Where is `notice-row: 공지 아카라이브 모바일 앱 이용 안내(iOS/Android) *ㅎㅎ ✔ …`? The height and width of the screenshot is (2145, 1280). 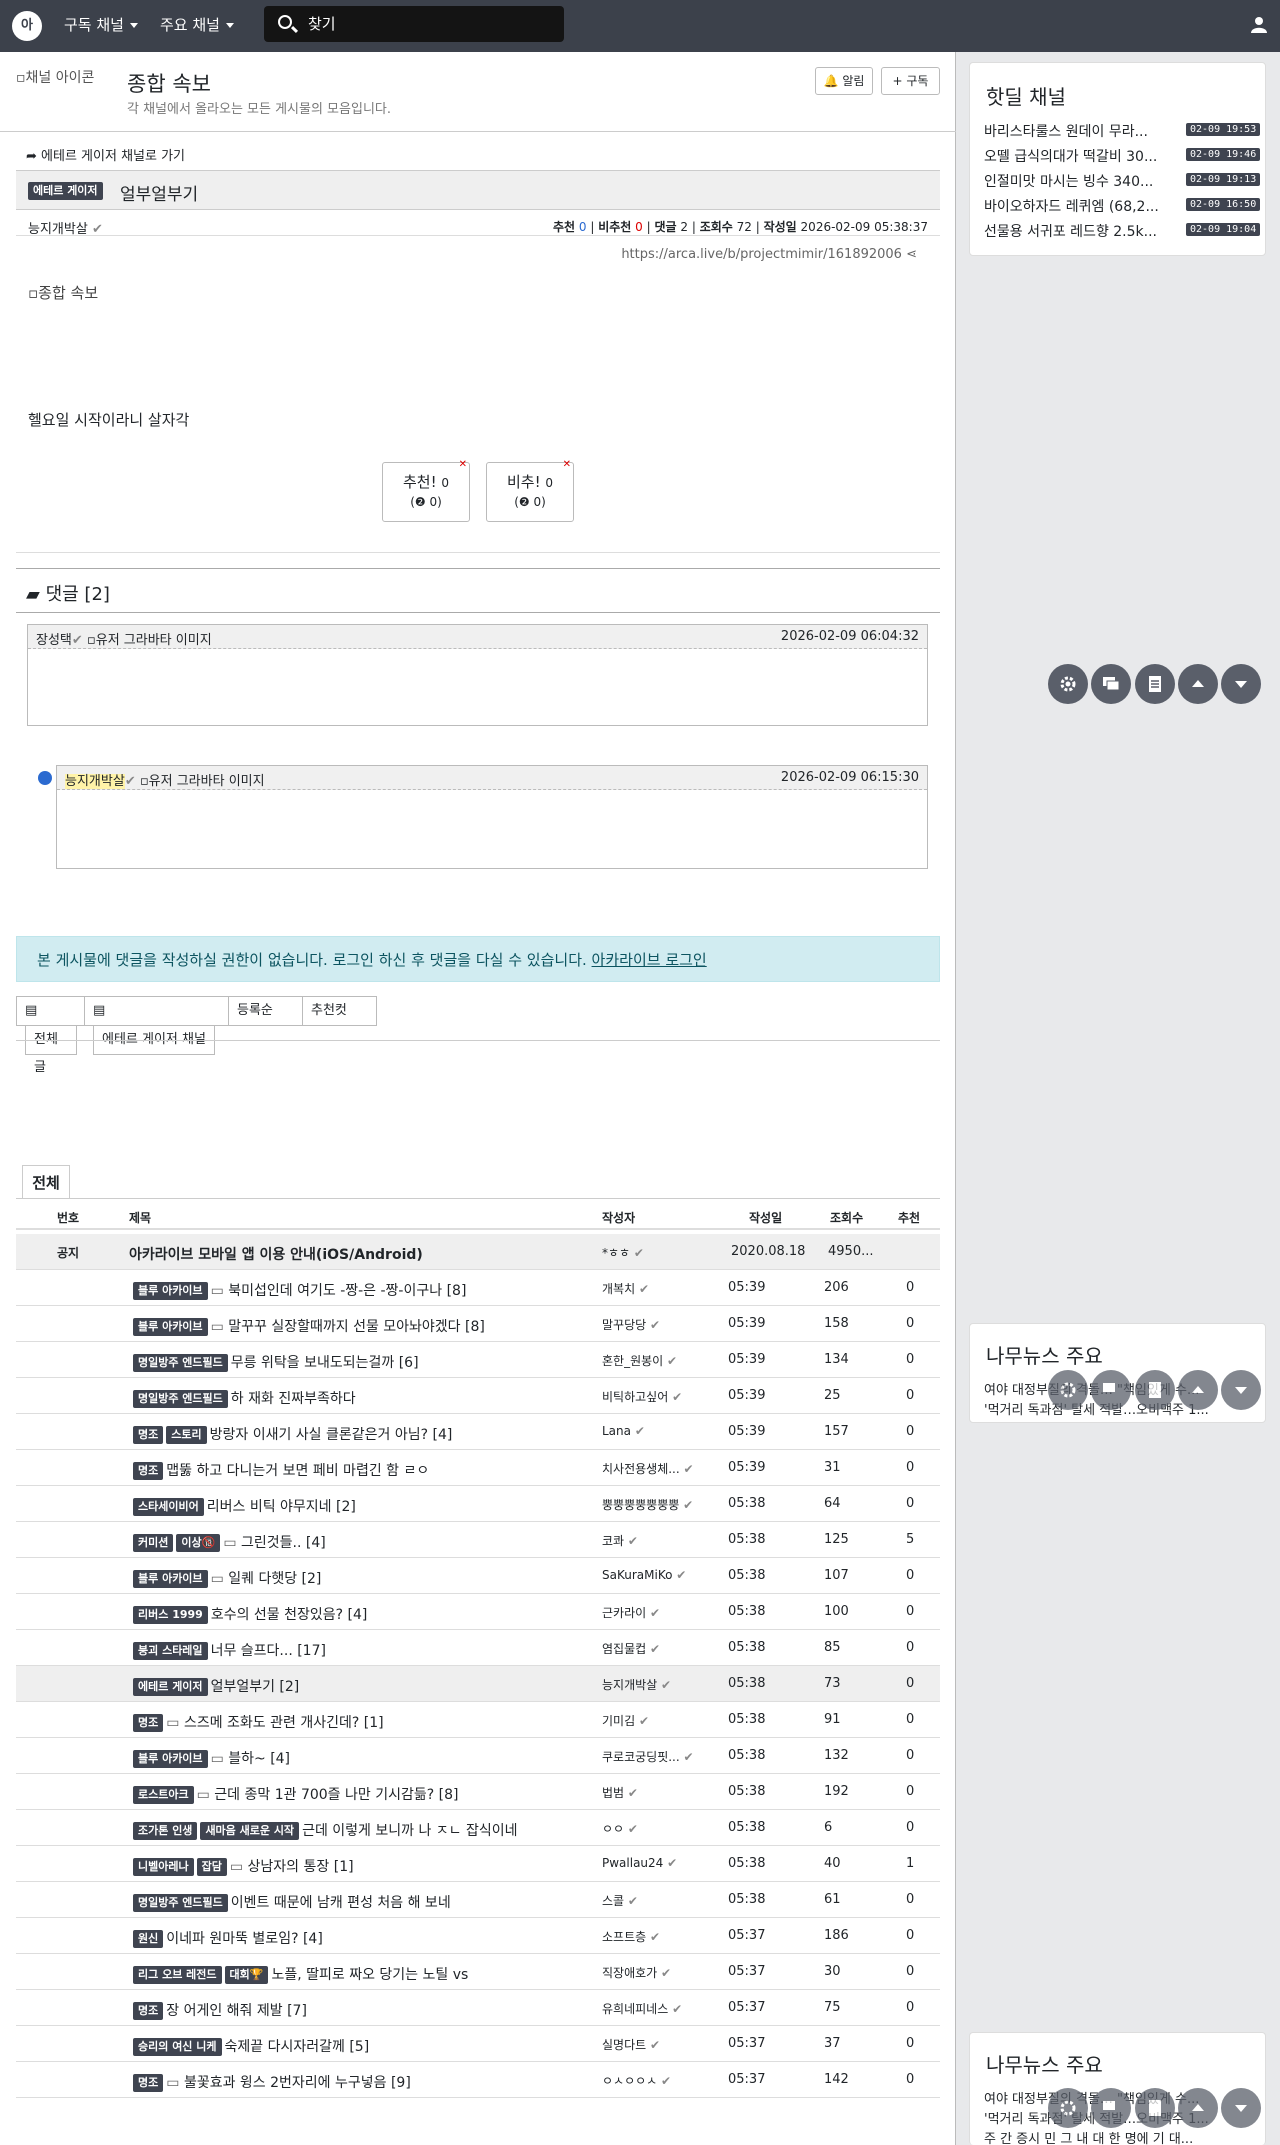
notice-row: 공지 아카라이브 모바일 앱 이용 안내(iOS/Android) *ㅎㅎ ✔ … is located at coordinates (478, 1252).